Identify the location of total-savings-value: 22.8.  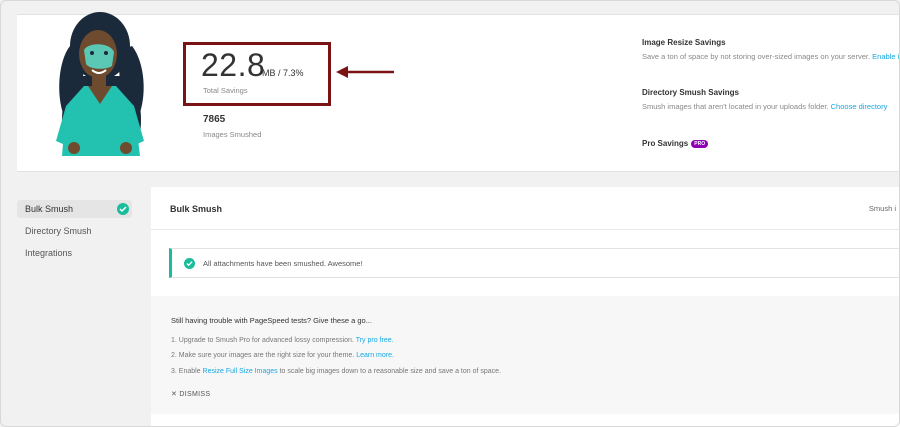
(233, 65).